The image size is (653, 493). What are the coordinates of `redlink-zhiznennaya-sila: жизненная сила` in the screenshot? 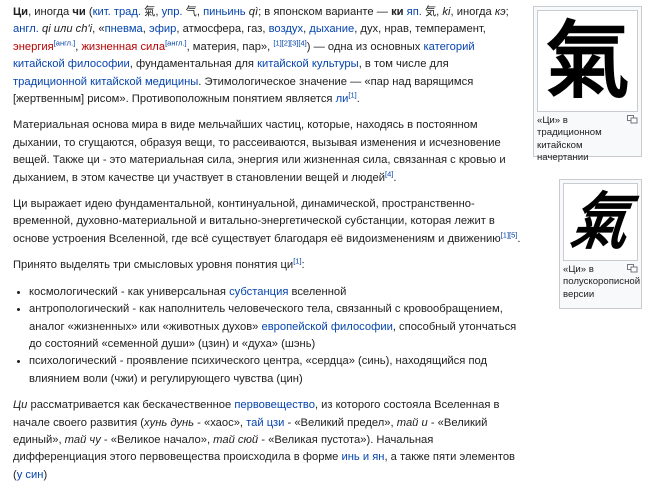 It's located at (123, 47).